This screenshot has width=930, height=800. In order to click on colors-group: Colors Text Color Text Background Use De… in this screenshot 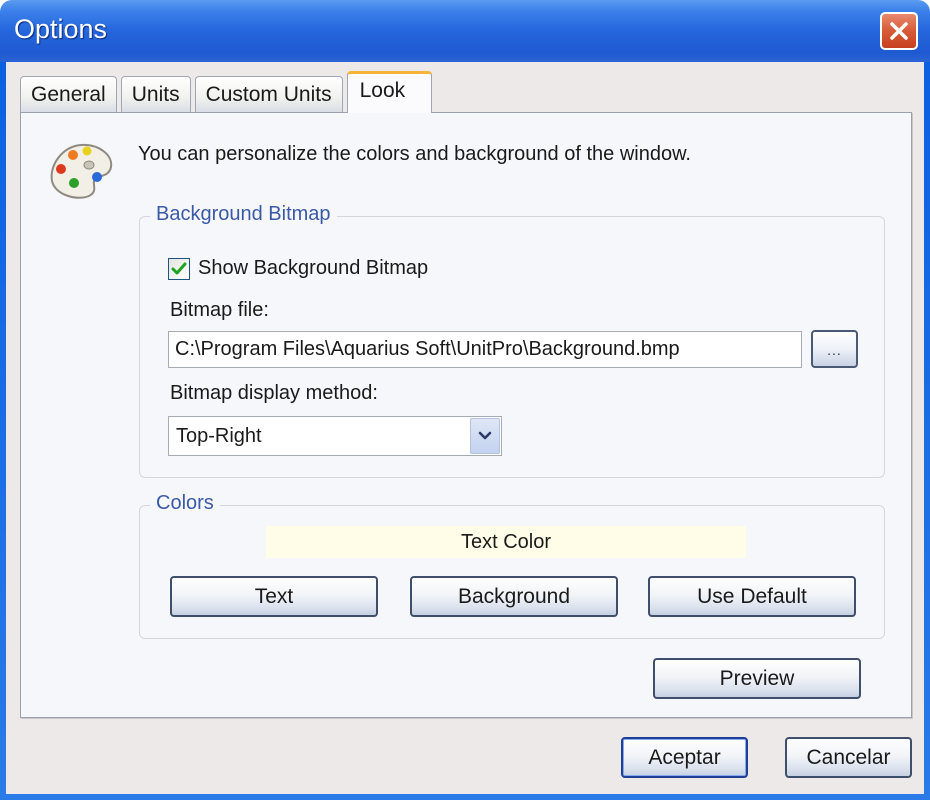, I will do `click(512, 565)`.